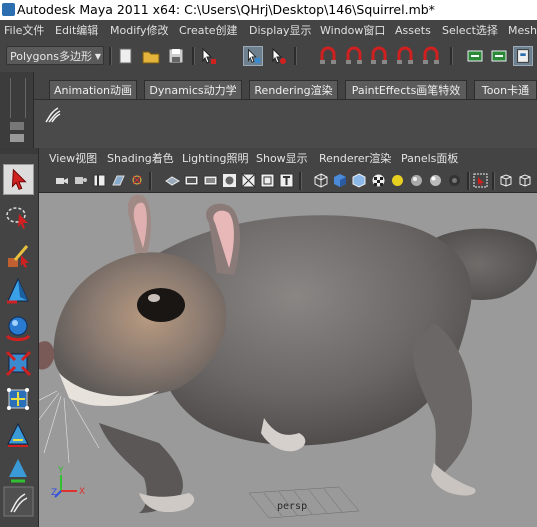 Image resolution: width=537 pixels, height=527 pixels. What do you see at coordinates (505, 89) in the screenshot?
I see `tab-toon: Toon卡通` at bounding box center [505, 89].